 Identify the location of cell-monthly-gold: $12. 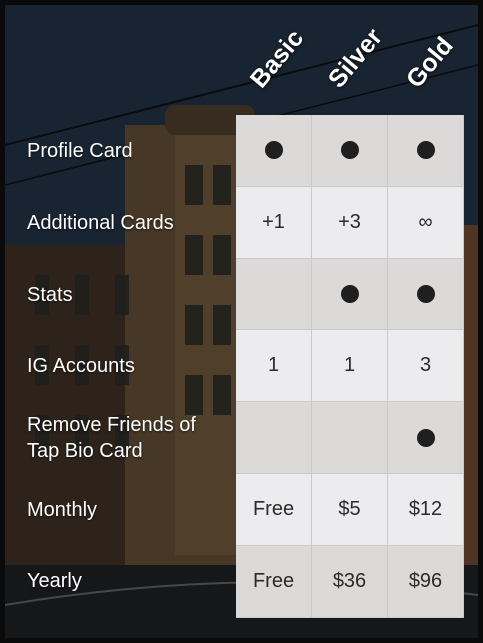
(426, 510).